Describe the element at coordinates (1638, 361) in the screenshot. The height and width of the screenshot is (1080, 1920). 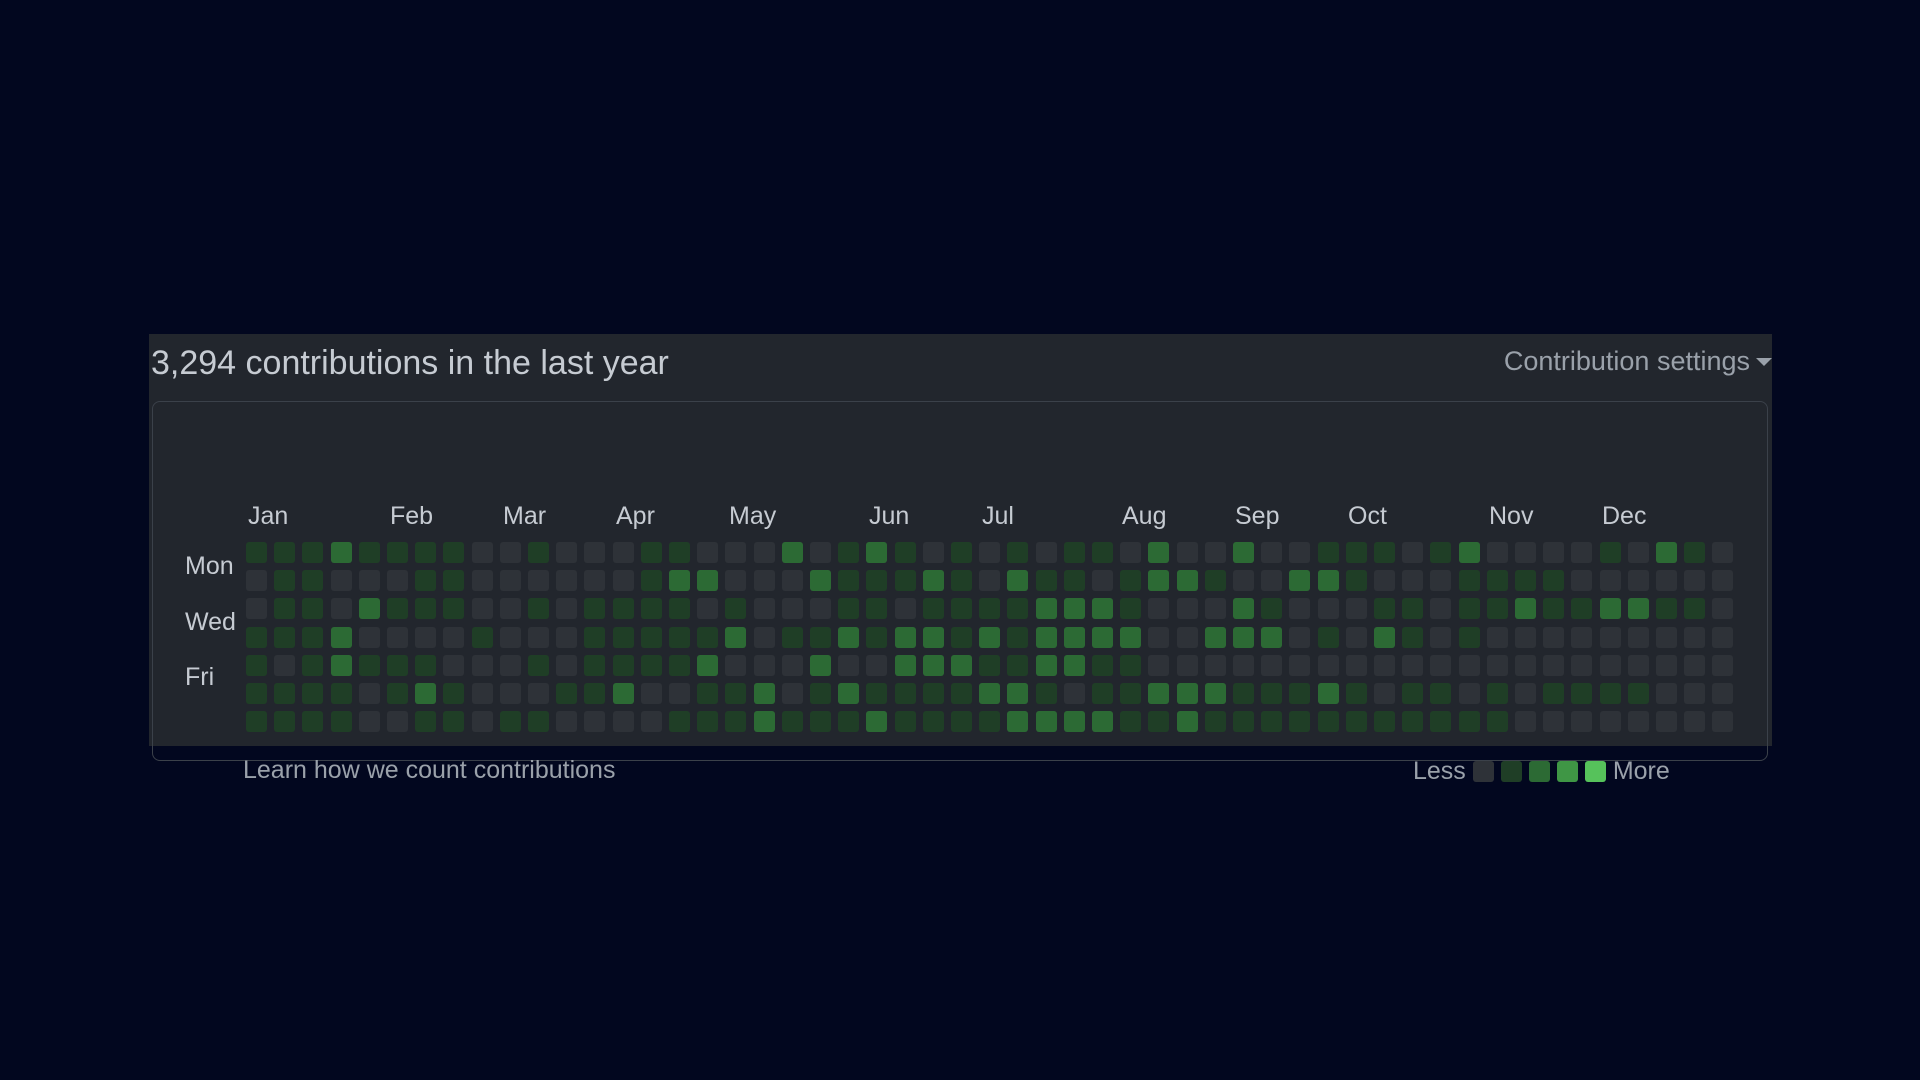
I see `contribution-settings-dropdown: Contribution settings` at that location.